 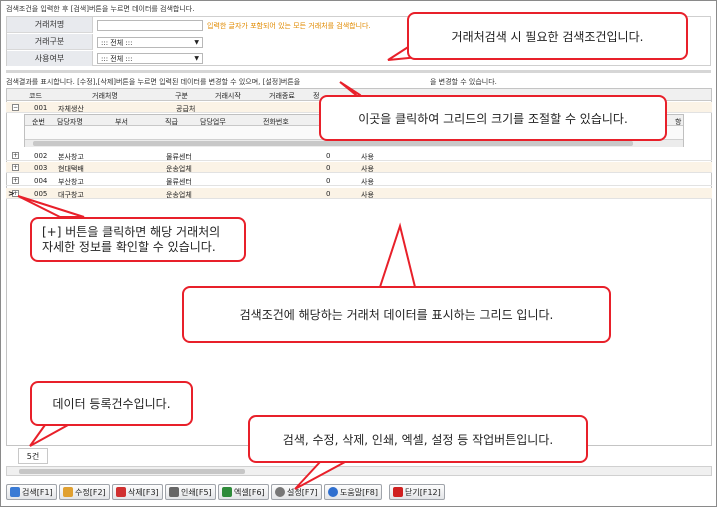 I want to click on callout-detail: [+] 버튼을 클릭하면 해당 거래처의 자세한 정보를 확인할 수 있습니다., so click(x=138, y=239).